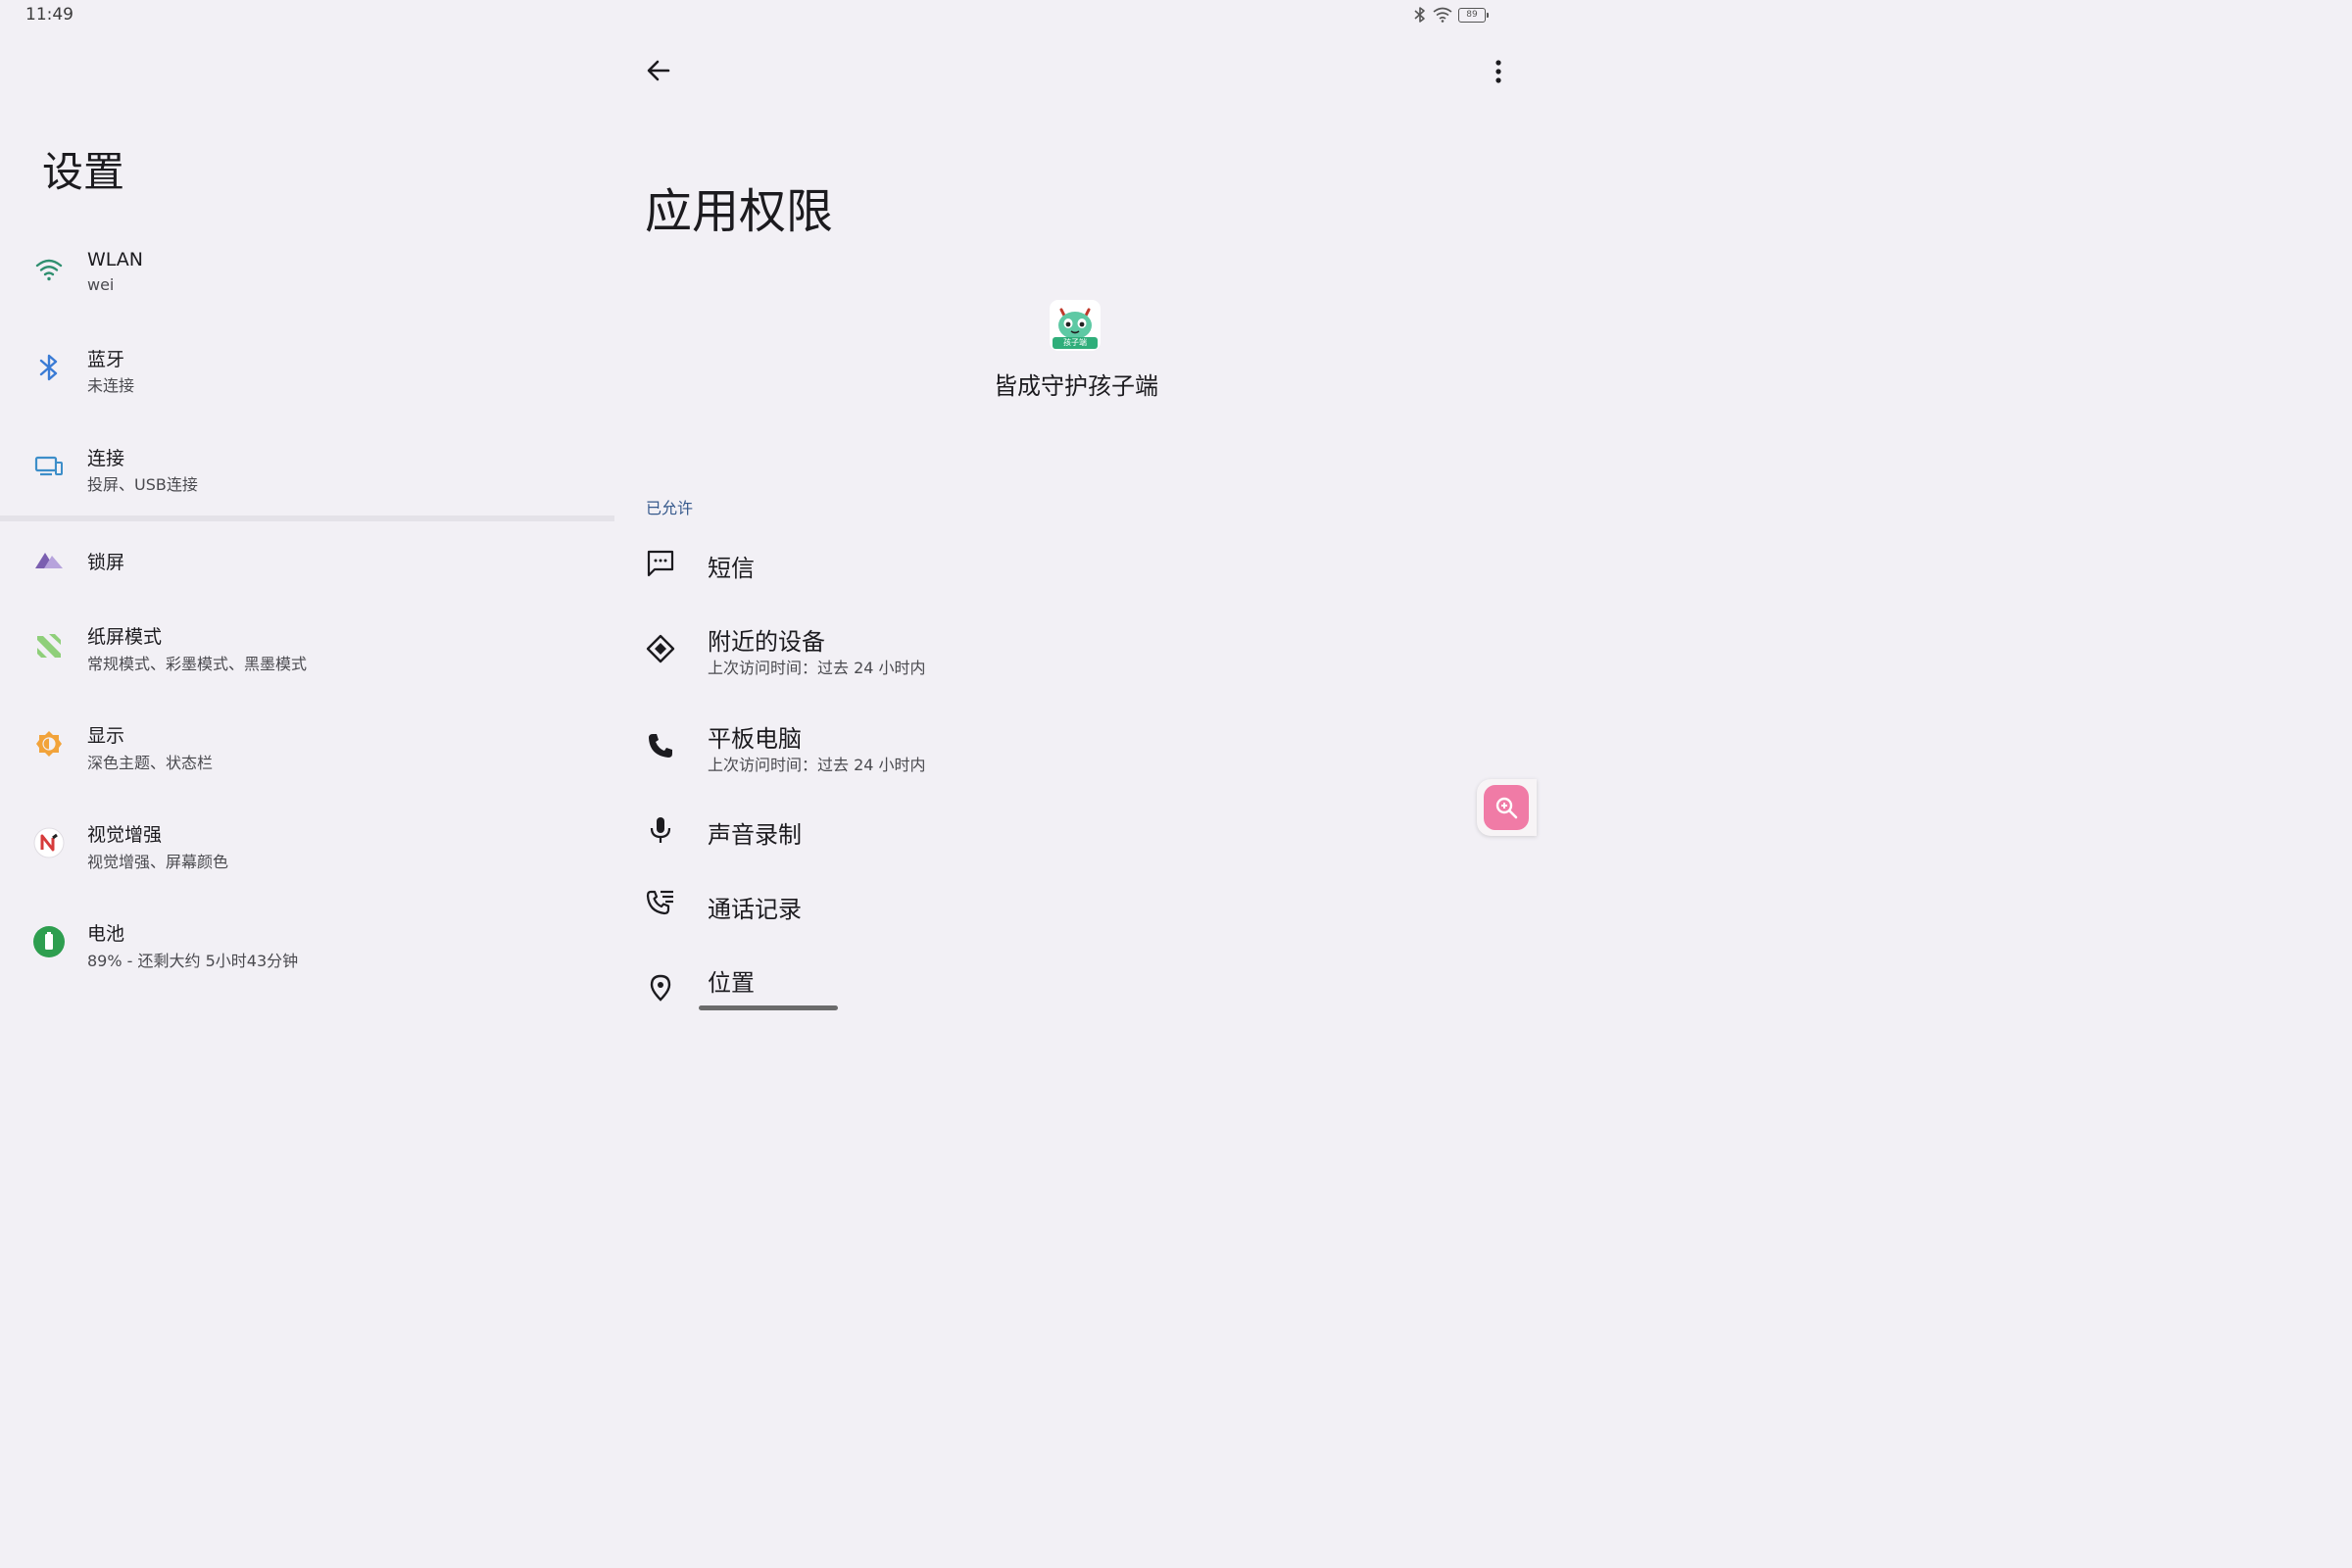  I want to click on settings-item-subtitle: wei, so click(101, 284).